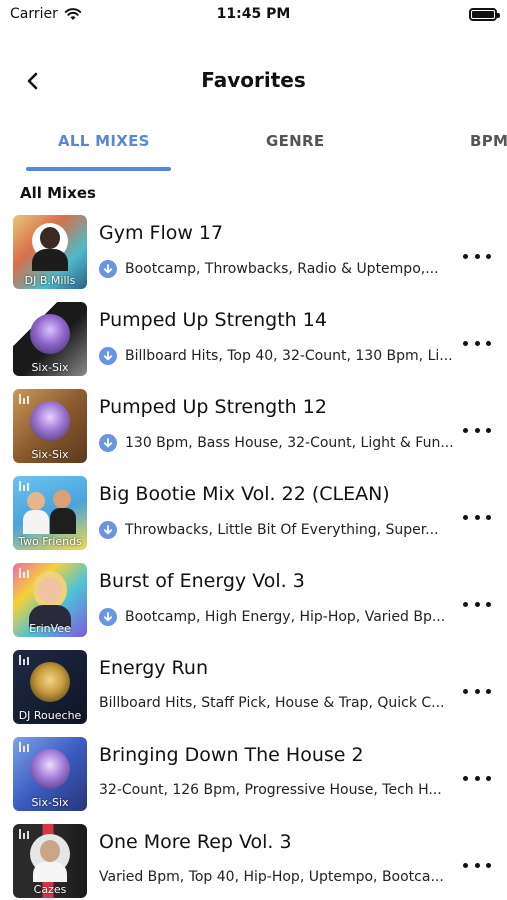 The height and width of the screenshot is (900, 507). What do you see at coordinates (104, 141) in the screenshot?
I see `tab-all-mixes: ALL MIXES` at bounding box center [104, 141].